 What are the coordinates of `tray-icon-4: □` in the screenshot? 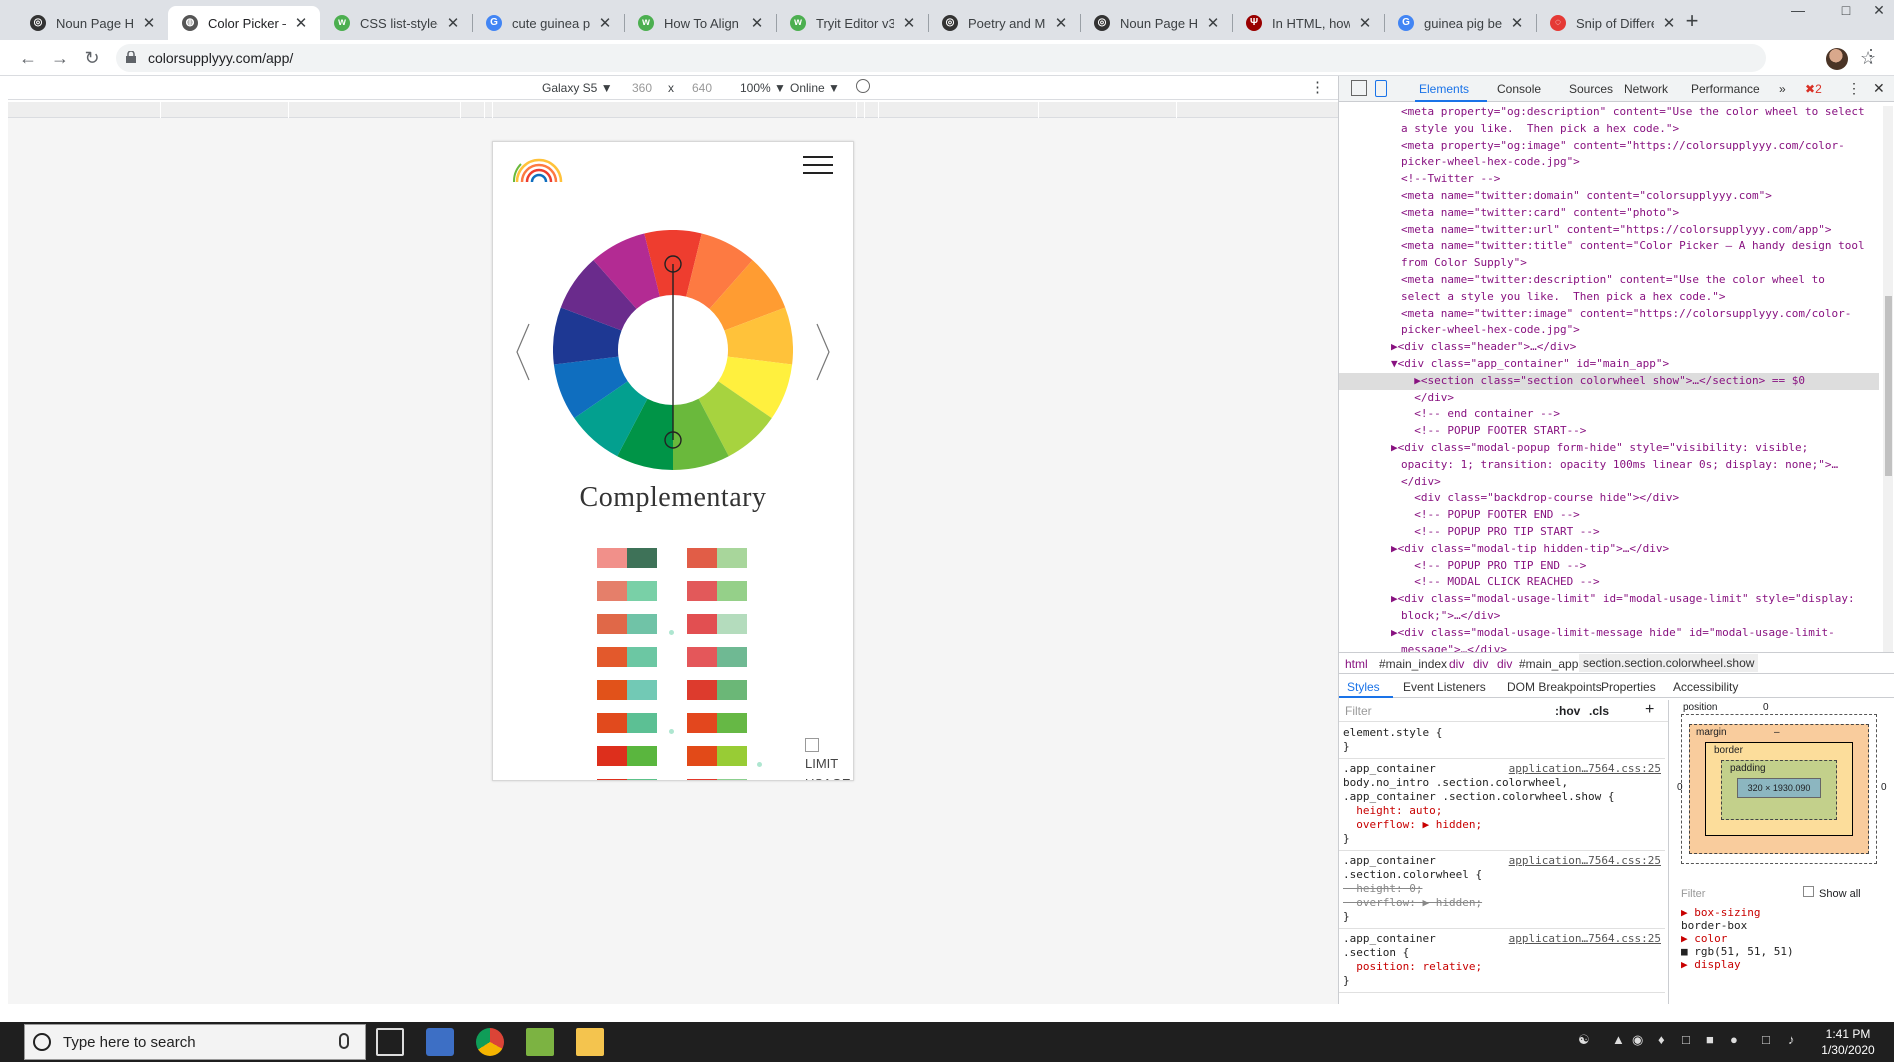 It's located at (1686, 1039).